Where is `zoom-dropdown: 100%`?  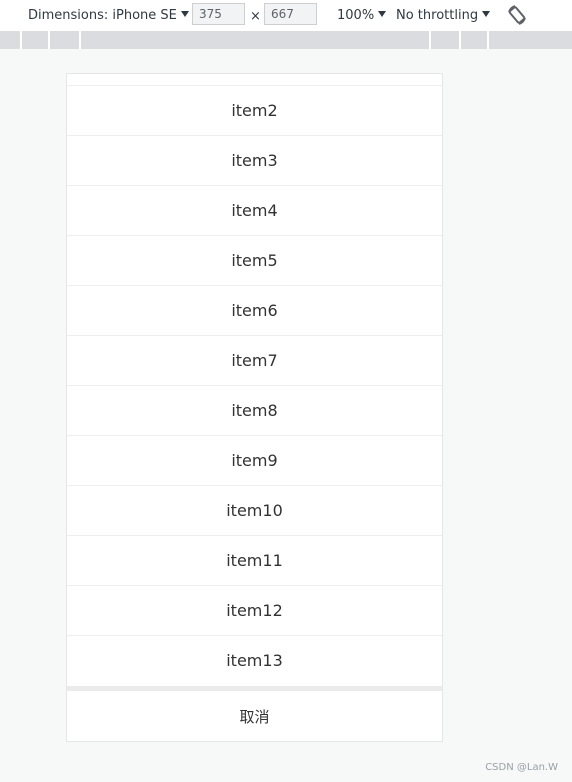 zoom-dropdown: 100% is located at coordinates (362, 15).